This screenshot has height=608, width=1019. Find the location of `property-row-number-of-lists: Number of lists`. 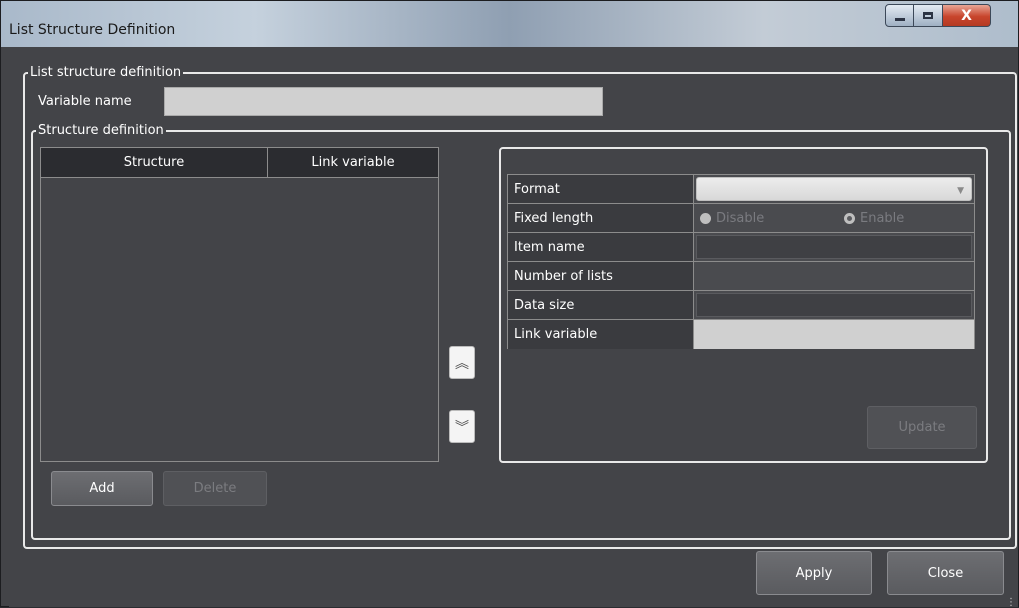

property-row-number-of-lists: Number of lists is located at coordinates (741, 276).